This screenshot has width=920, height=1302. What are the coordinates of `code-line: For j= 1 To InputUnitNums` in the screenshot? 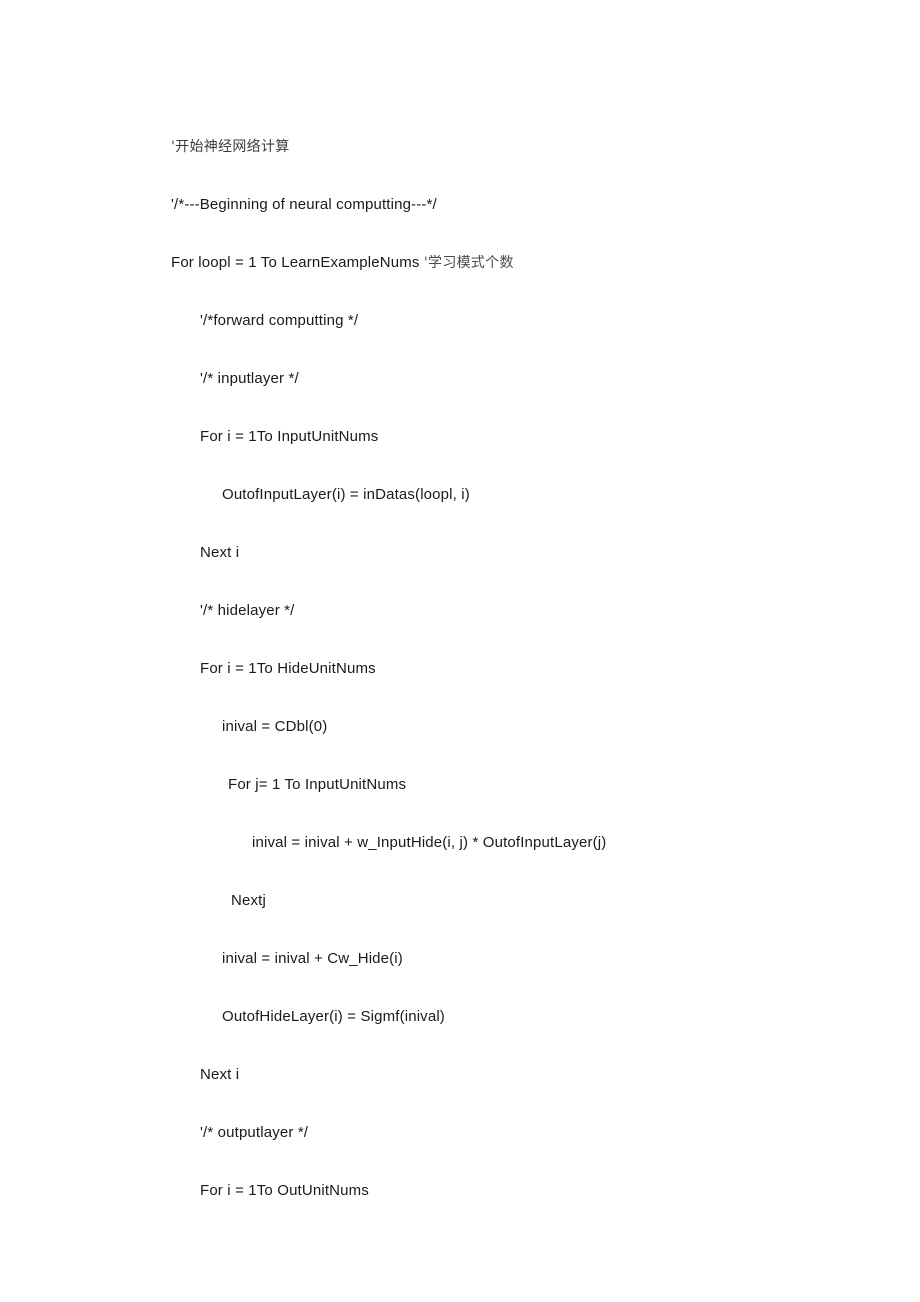 It's located at (521, 785).